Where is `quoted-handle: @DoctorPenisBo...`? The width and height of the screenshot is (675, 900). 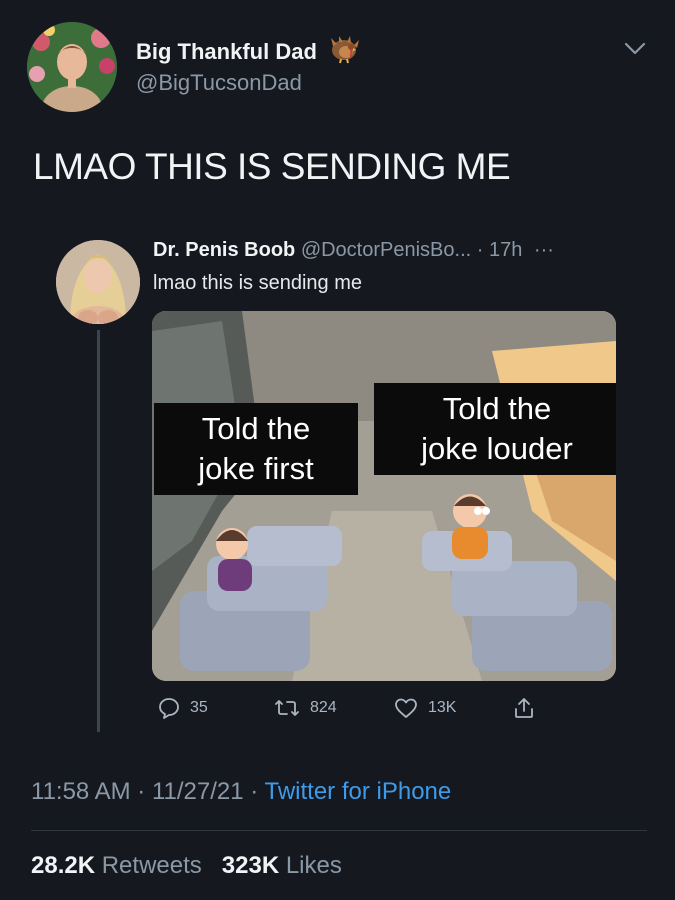
quoted-handle: @DoctorPenisBo... is located at coordinates (386, 250).